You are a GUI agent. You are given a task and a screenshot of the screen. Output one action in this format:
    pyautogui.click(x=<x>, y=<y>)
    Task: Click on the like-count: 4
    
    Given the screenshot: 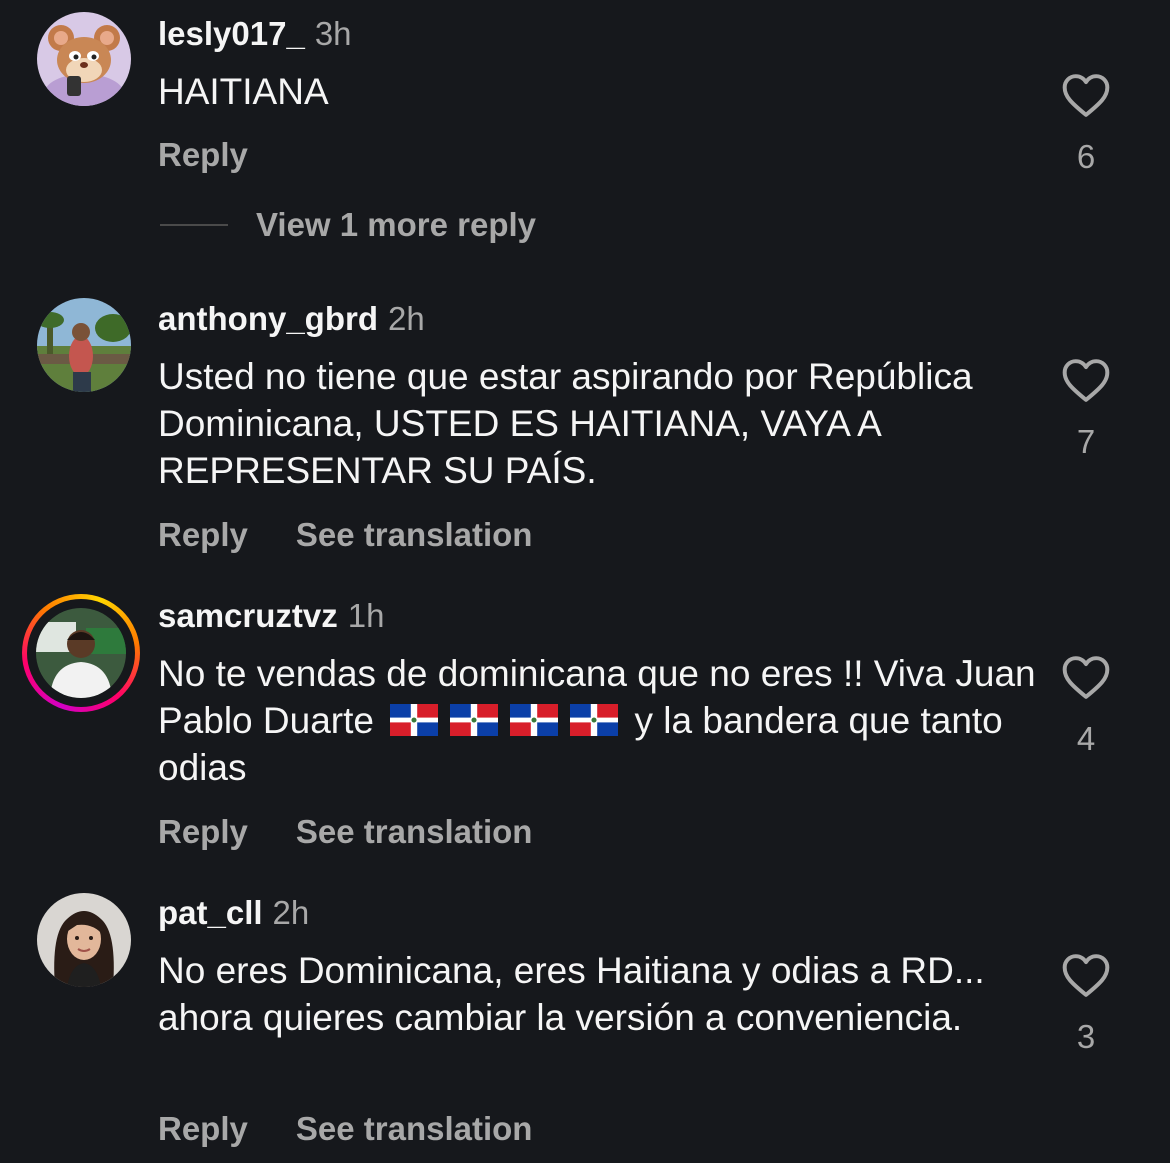 What is the action you would take?
    pyautogui.click(x=1086, y=738)
    